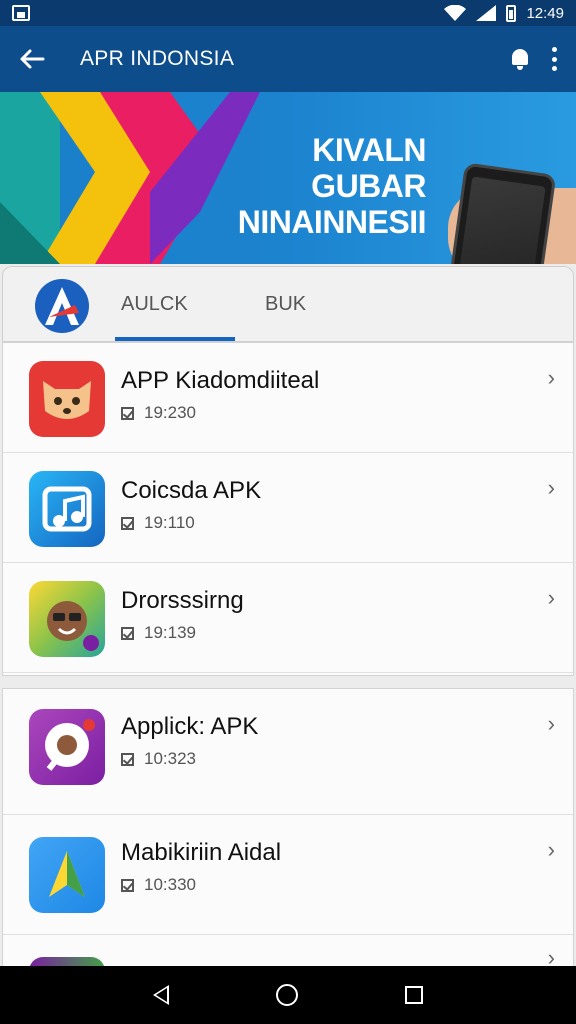 This screenshot has width=576, height=1024. Describe the element at coordinates (289, 618) in the screenshot. I see `list-item: Drorsssirng 19:139 ›` at that location.